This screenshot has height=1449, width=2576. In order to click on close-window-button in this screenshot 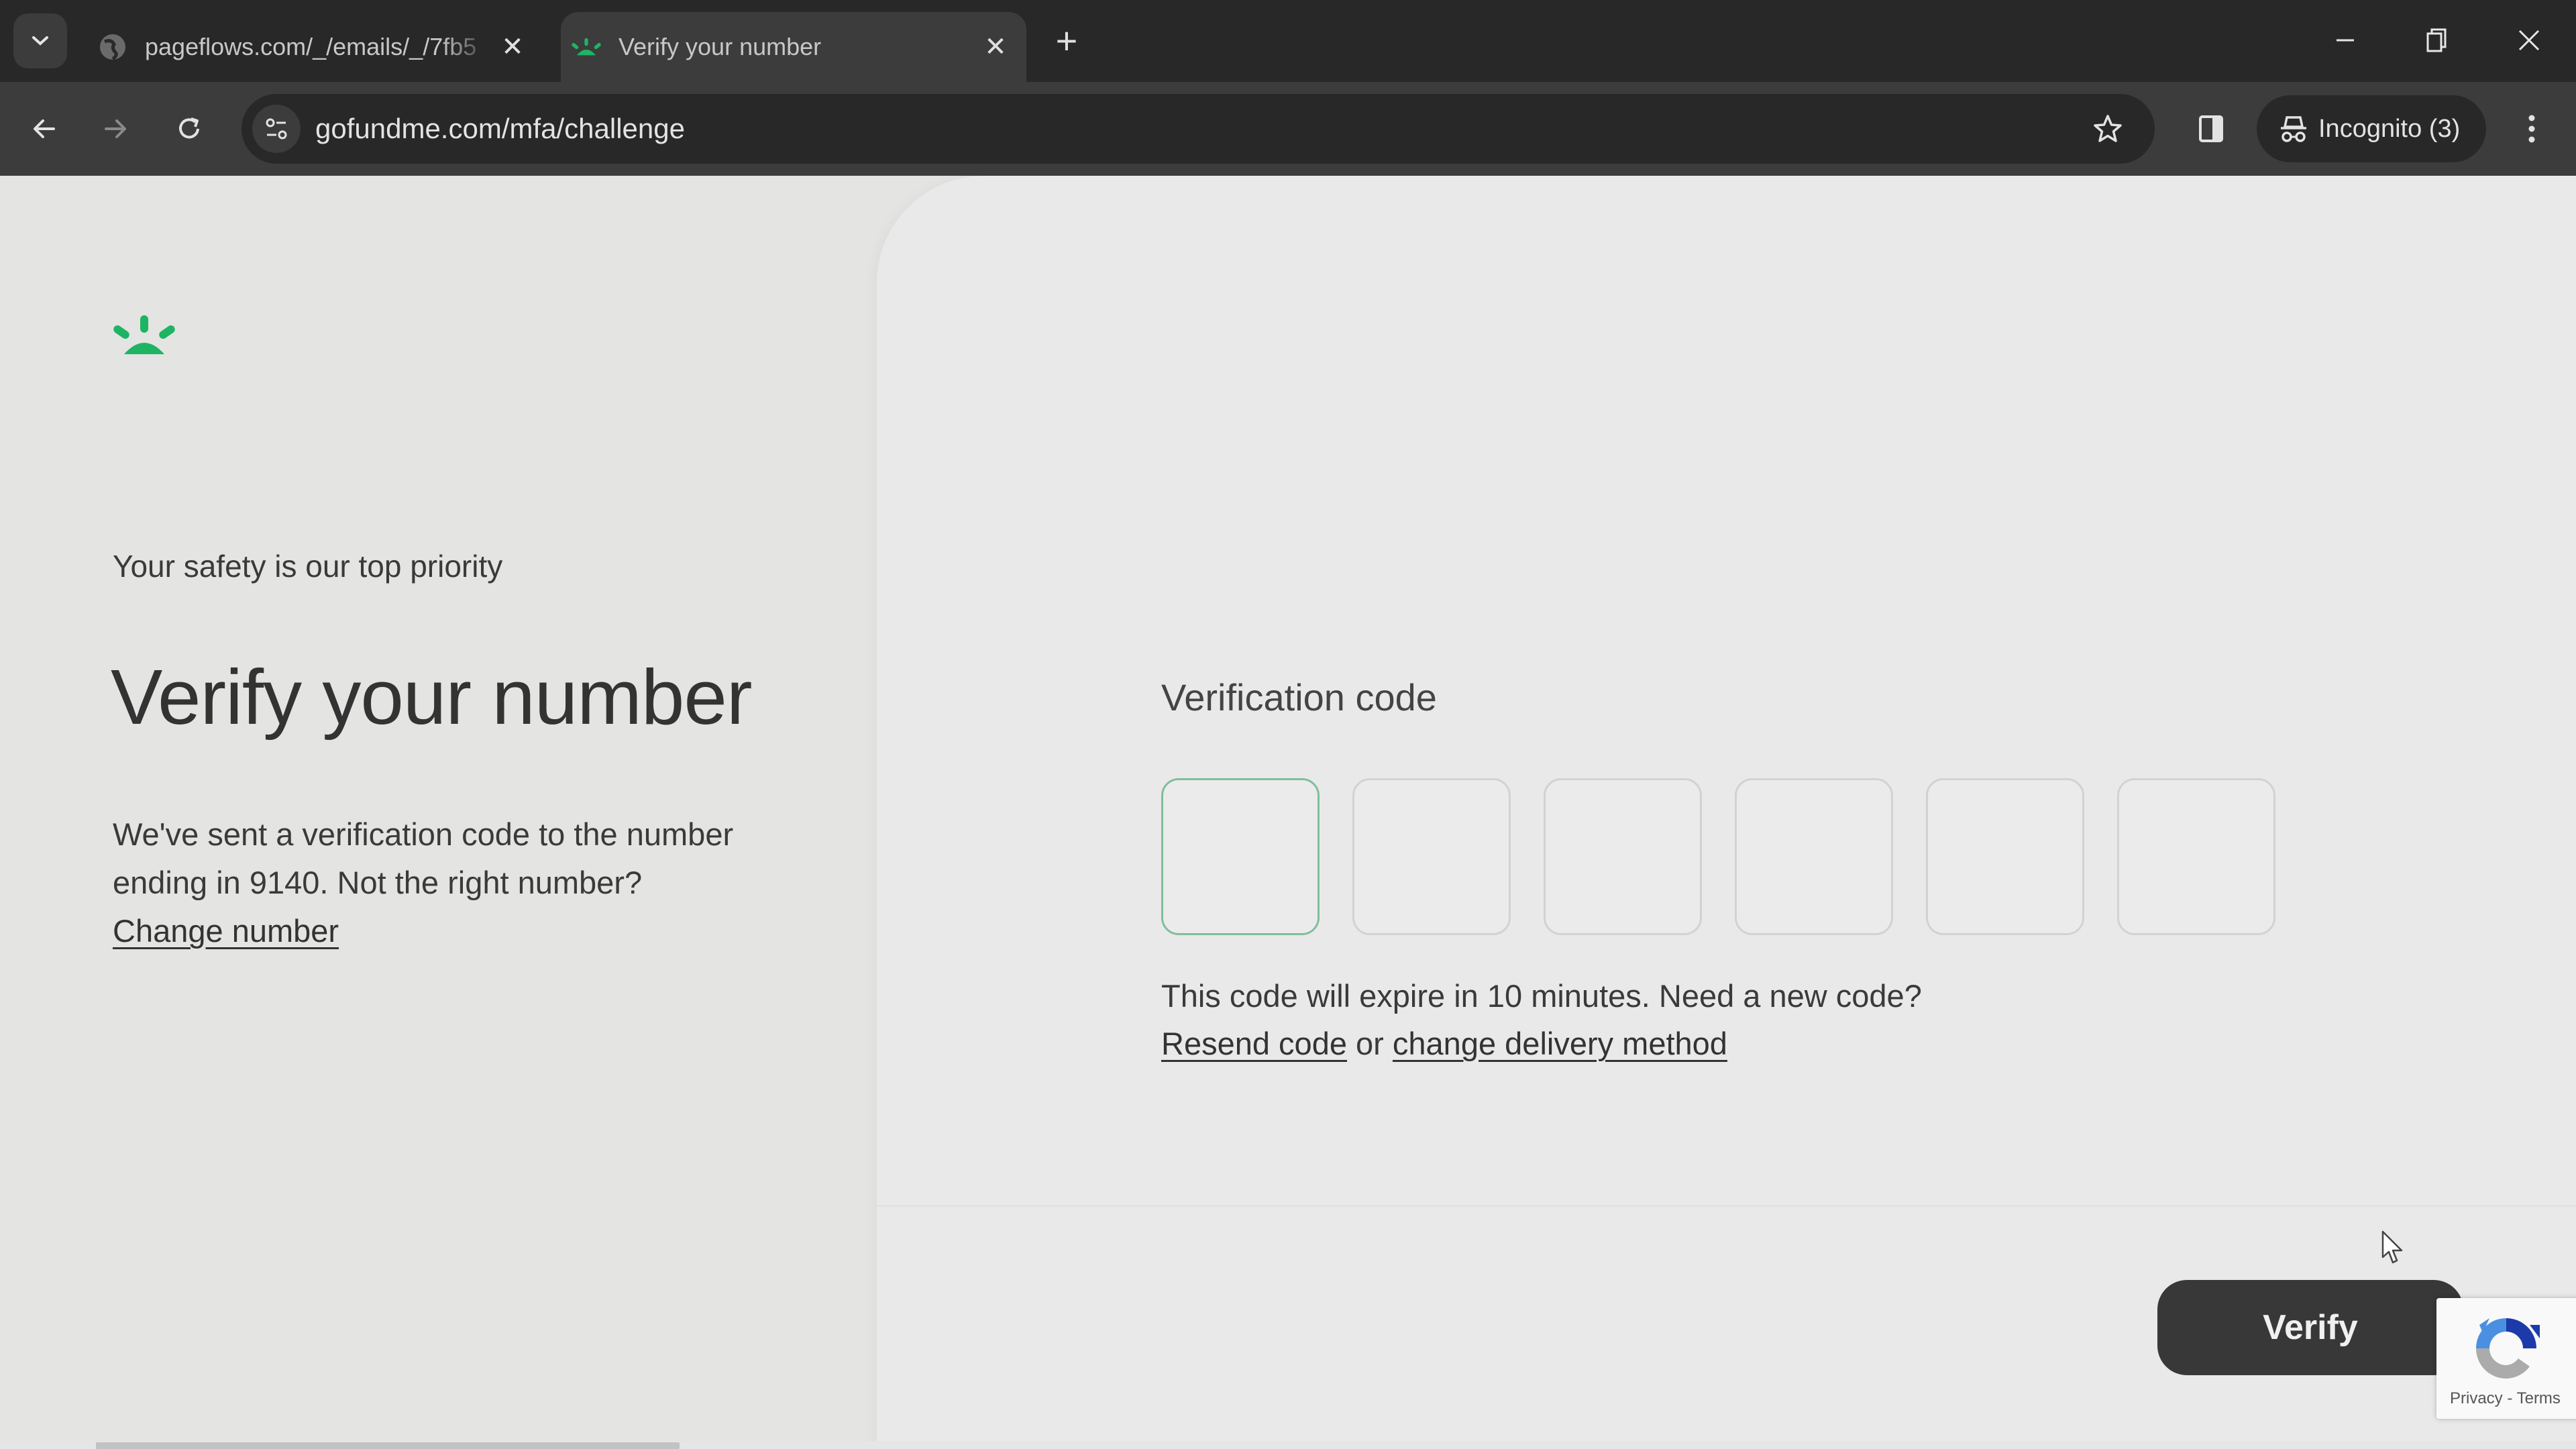, I will do `click(2529, 40)`.